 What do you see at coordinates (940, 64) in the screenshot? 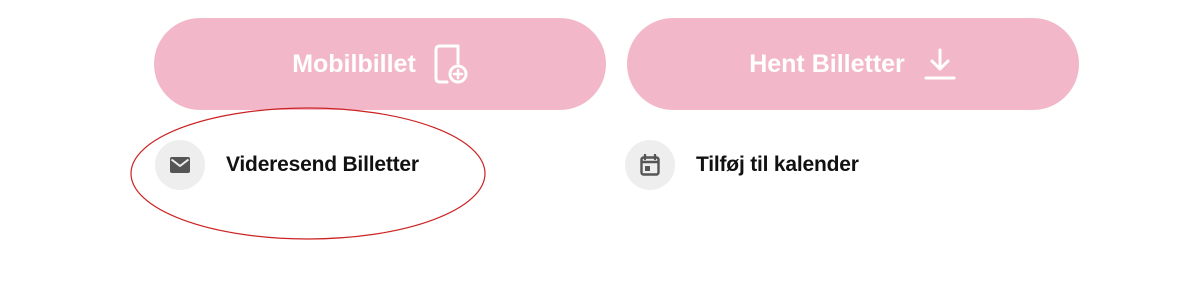
I see `download-icon` at bounding box center [940, 64].